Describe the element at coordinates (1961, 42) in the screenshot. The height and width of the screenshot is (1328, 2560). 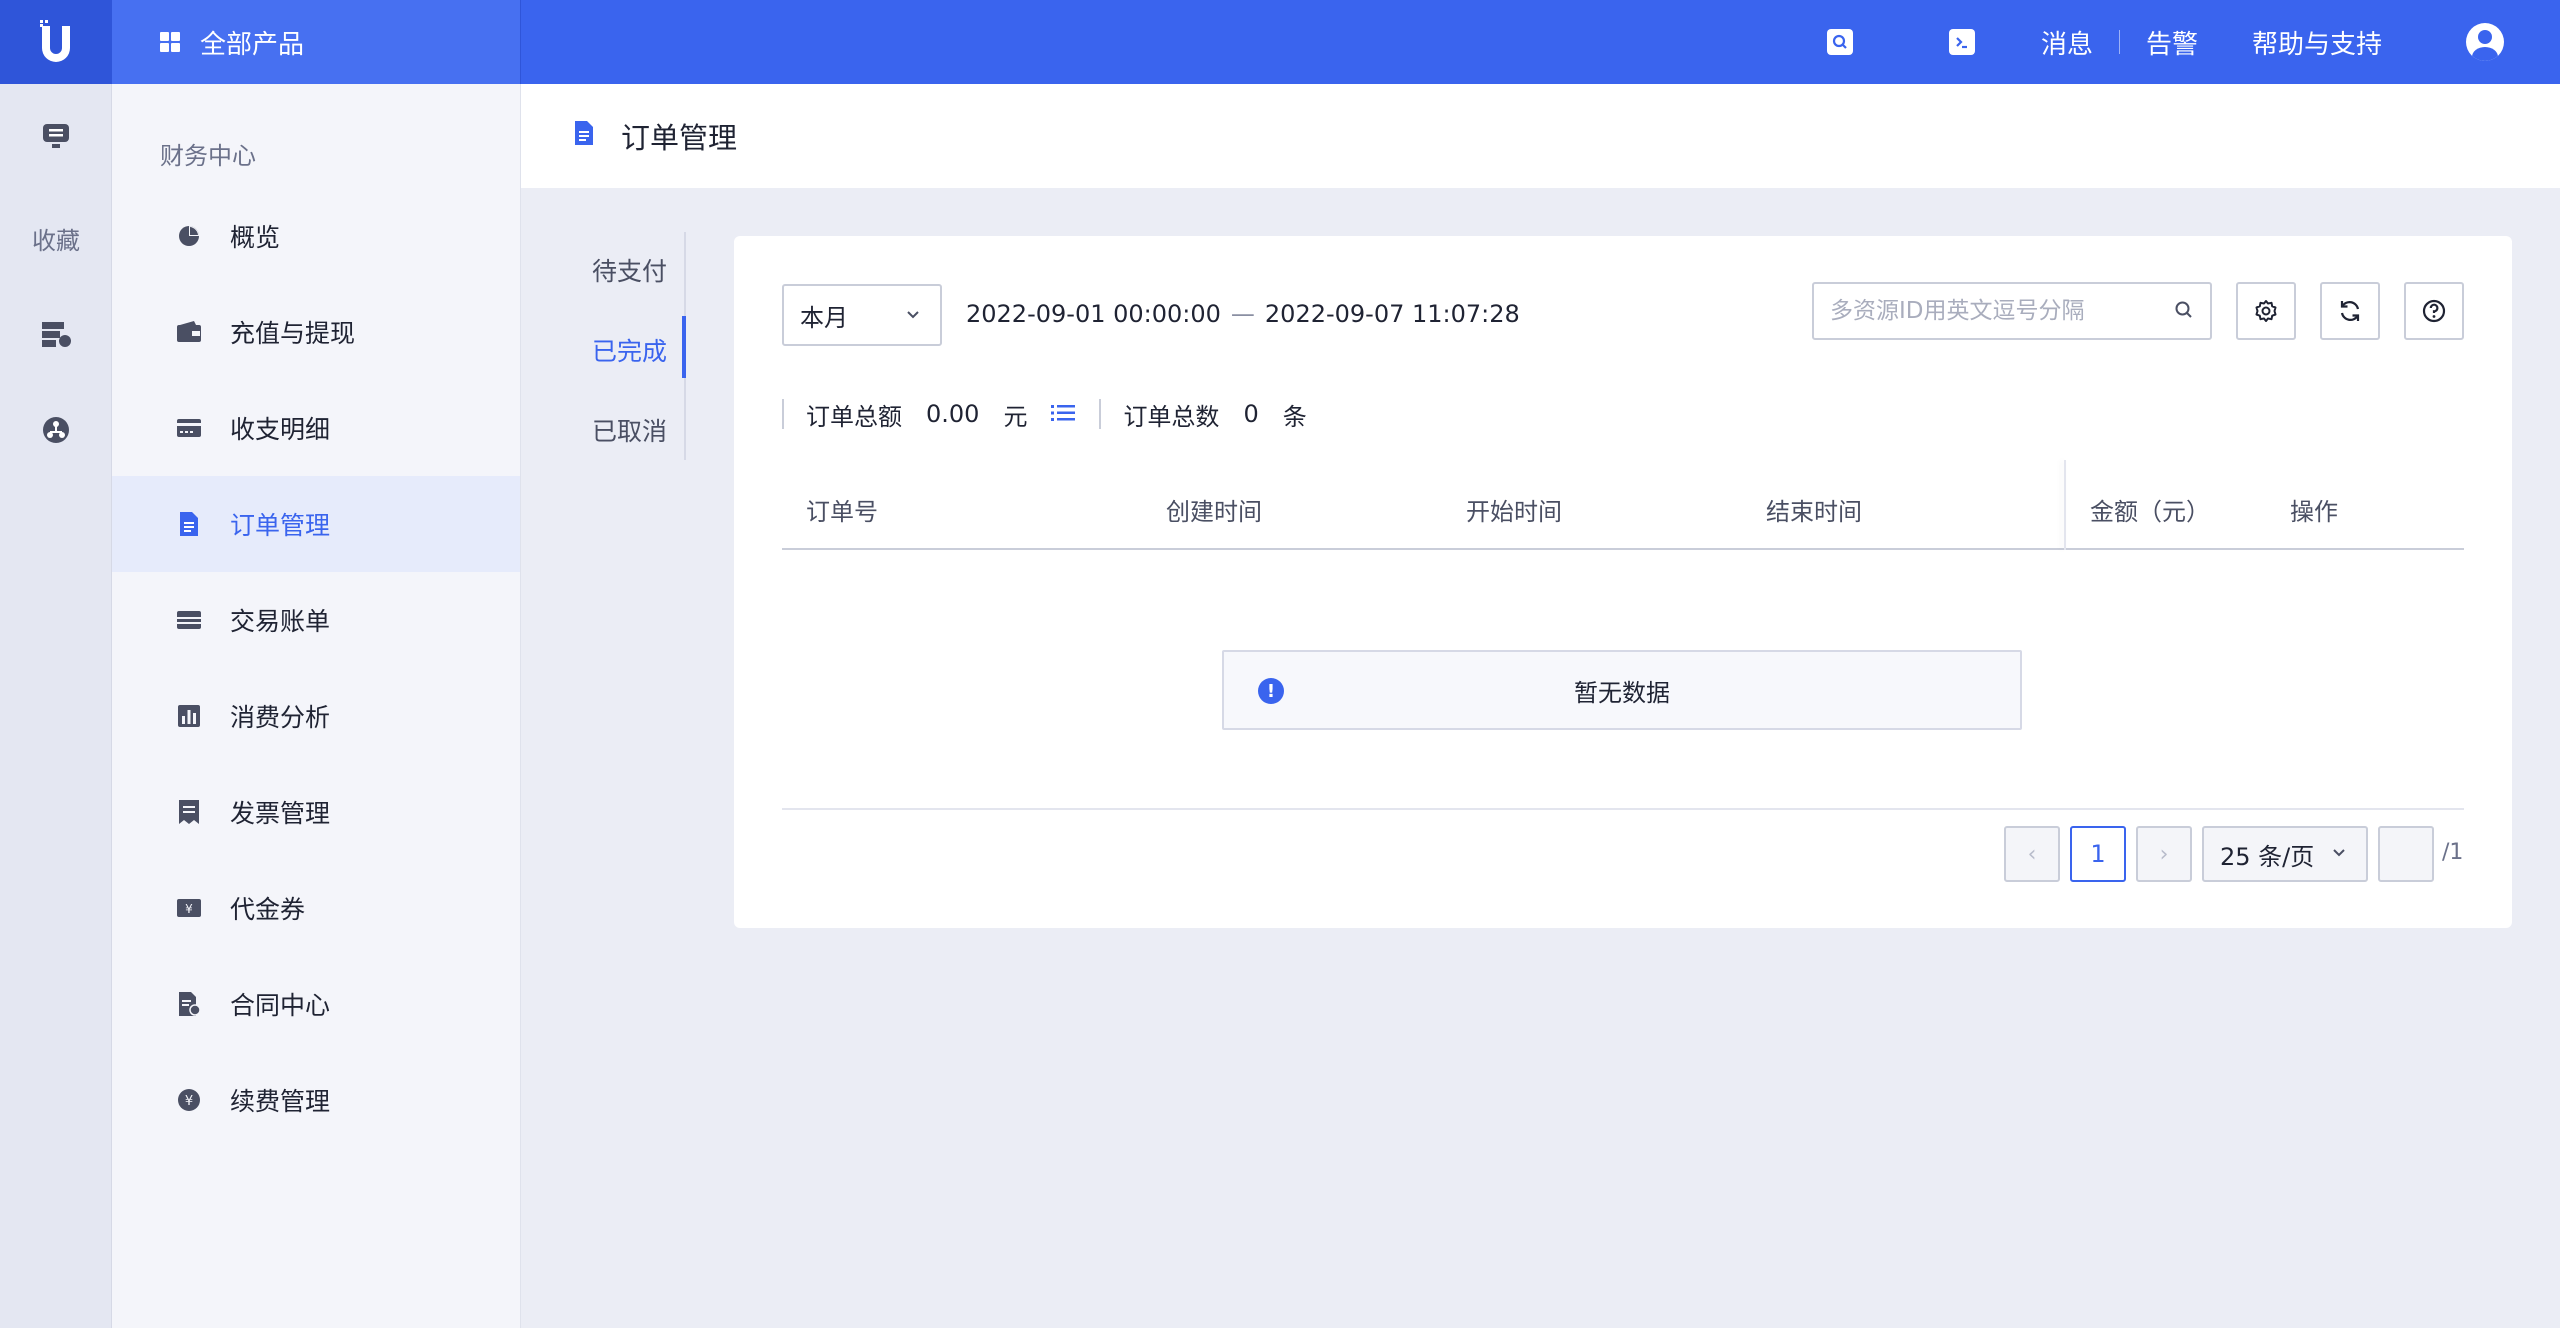
I see `terminal-icon` at that location.